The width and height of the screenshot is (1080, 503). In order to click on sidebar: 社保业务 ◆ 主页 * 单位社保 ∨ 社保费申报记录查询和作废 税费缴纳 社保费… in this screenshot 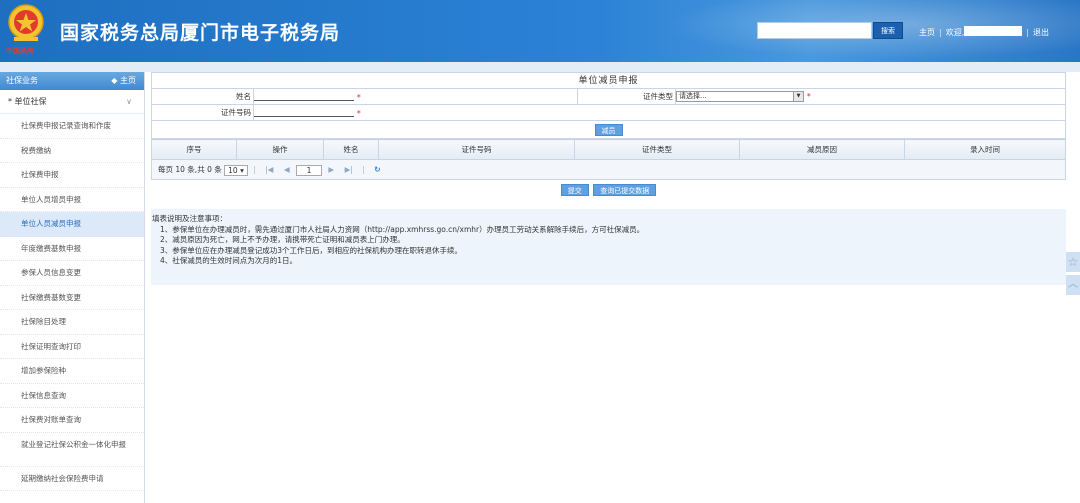, I will do `click(72, 287)`.